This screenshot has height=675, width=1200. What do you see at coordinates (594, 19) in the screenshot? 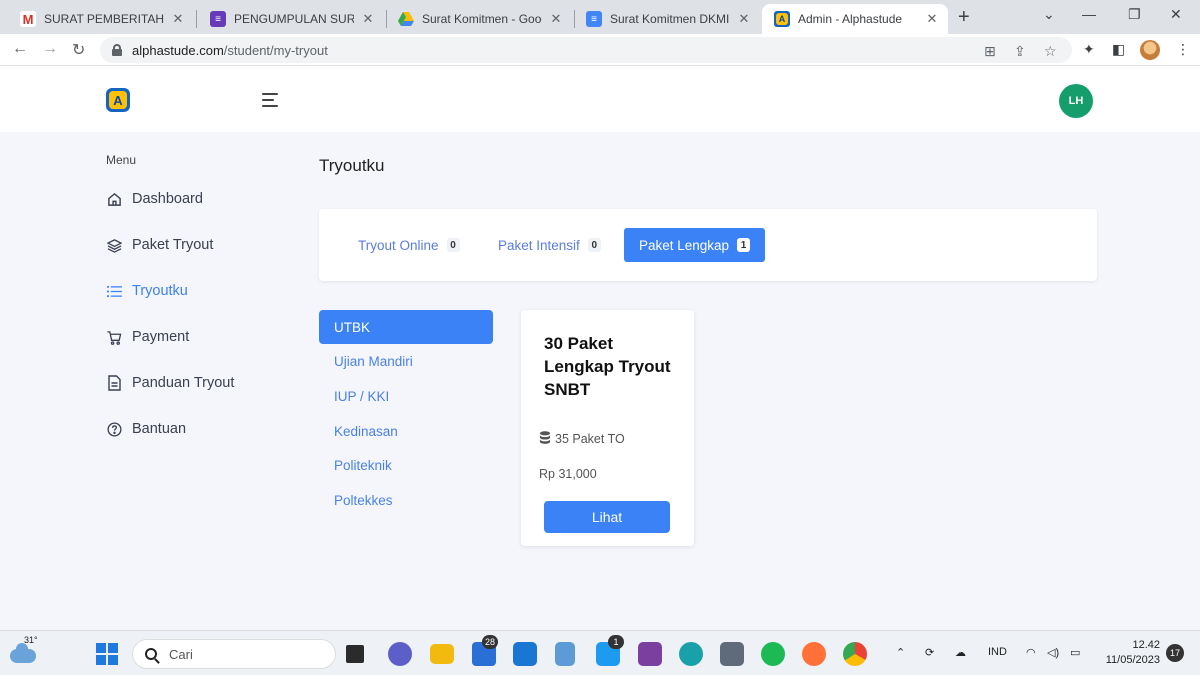
I see `docs-icon: ≡` at bounding box center [594, 19].